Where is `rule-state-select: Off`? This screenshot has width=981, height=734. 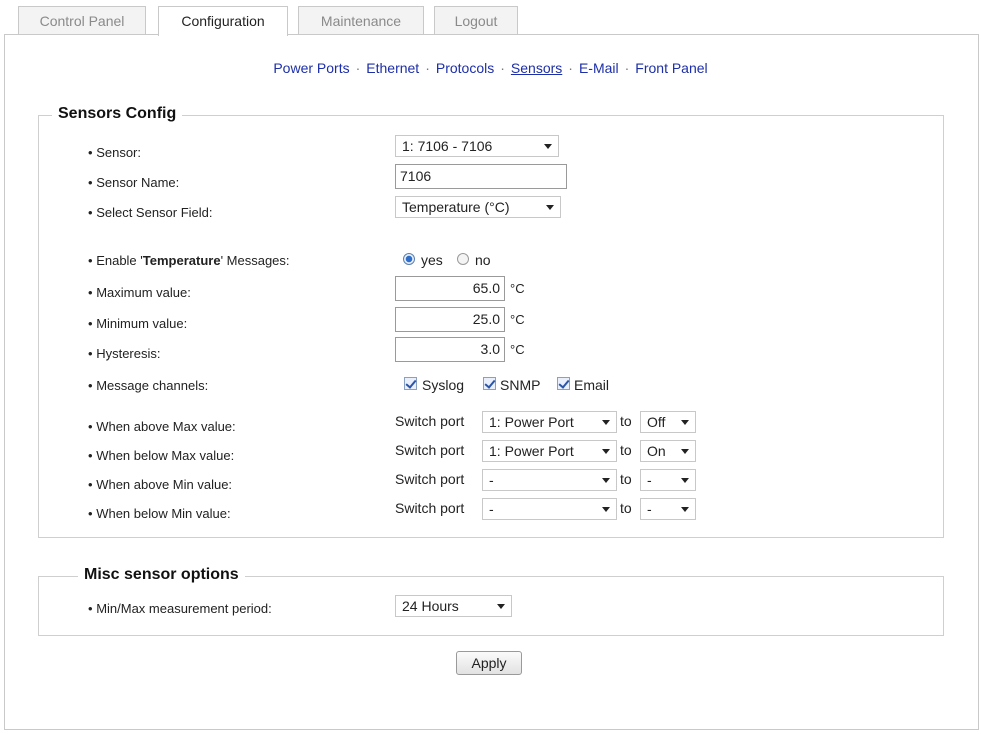 rule-state-select: Off is located at coordinates (668, 422).